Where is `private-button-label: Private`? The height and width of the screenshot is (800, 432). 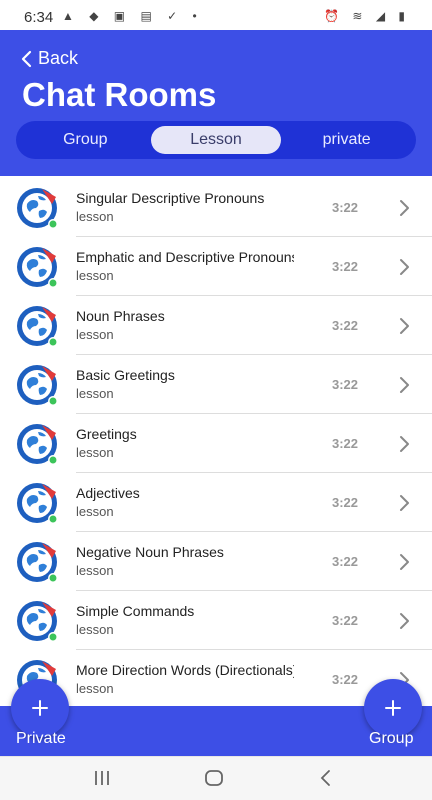
private-button-label: Private is located at coordinates (41, 738).